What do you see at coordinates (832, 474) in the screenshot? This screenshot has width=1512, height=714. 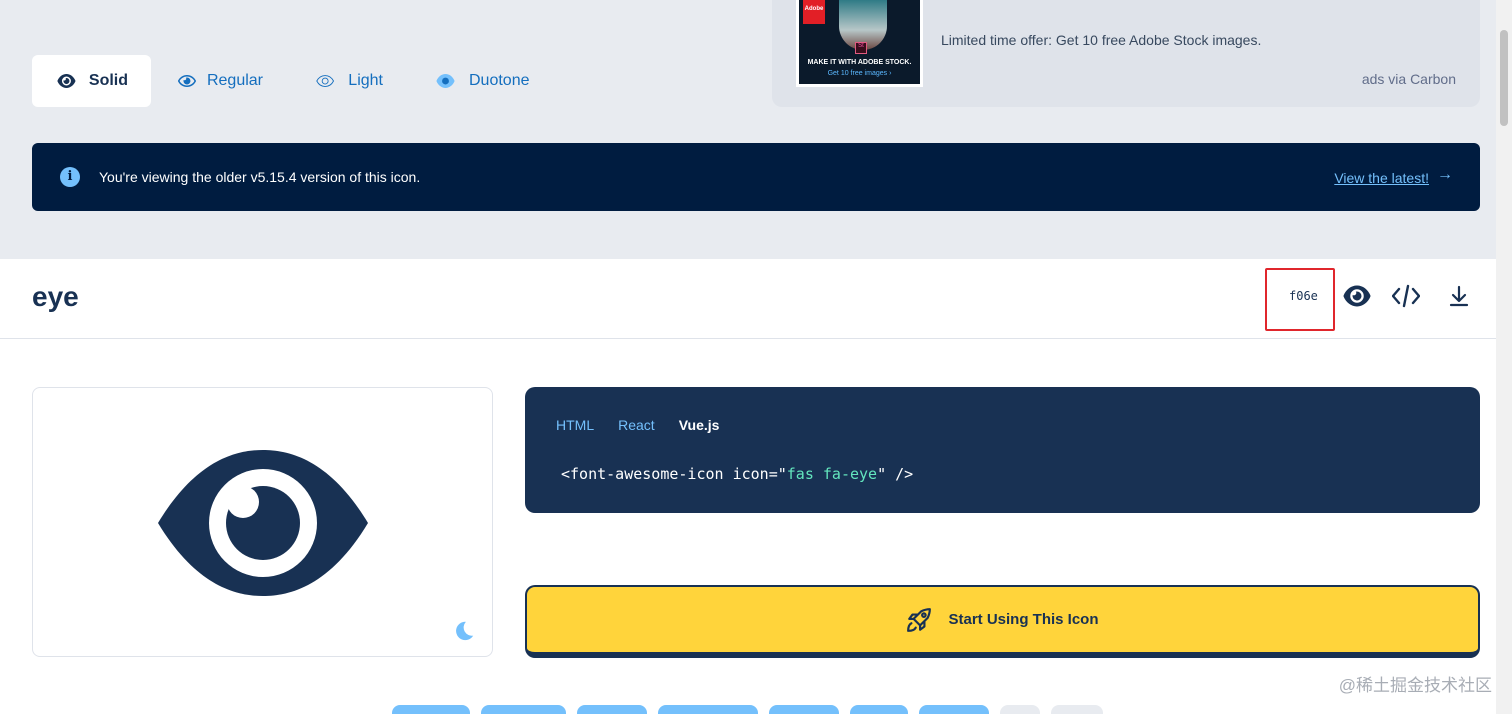 I see `snippet-value: fas fa-eye` at bounding box center [832, 474].